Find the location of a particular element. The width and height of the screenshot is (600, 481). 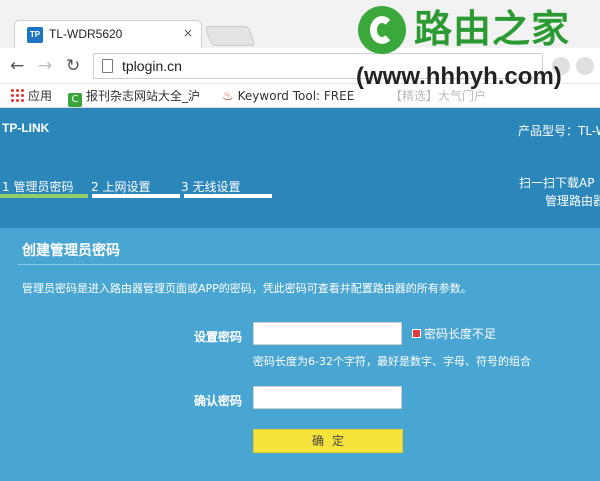

bookmark-item: ♨ Keyword Tool: FREE is located at coordinates (288, 96).